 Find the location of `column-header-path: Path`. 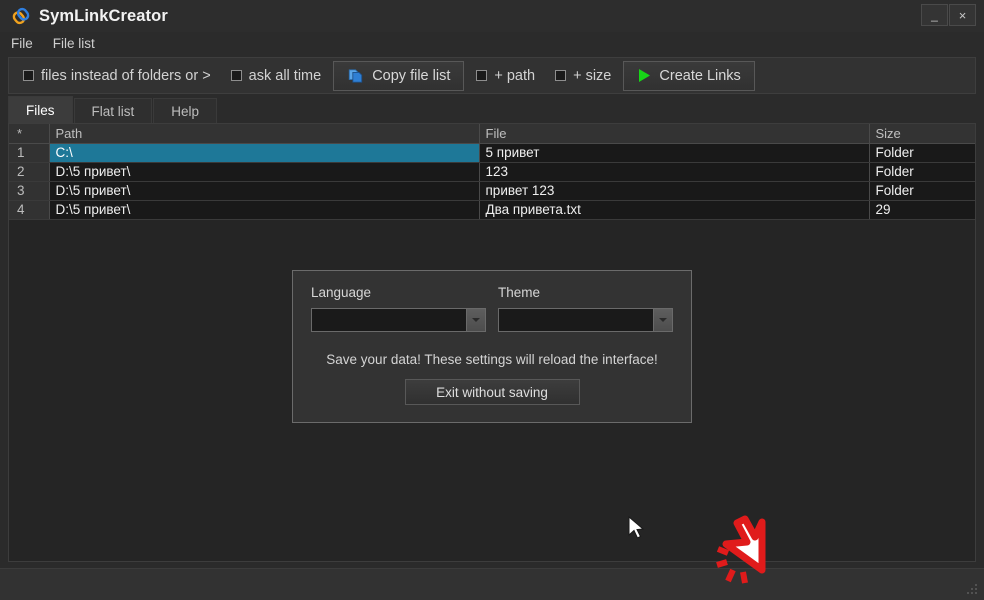

column-header-path: Path is located at coordinates (264, 134).